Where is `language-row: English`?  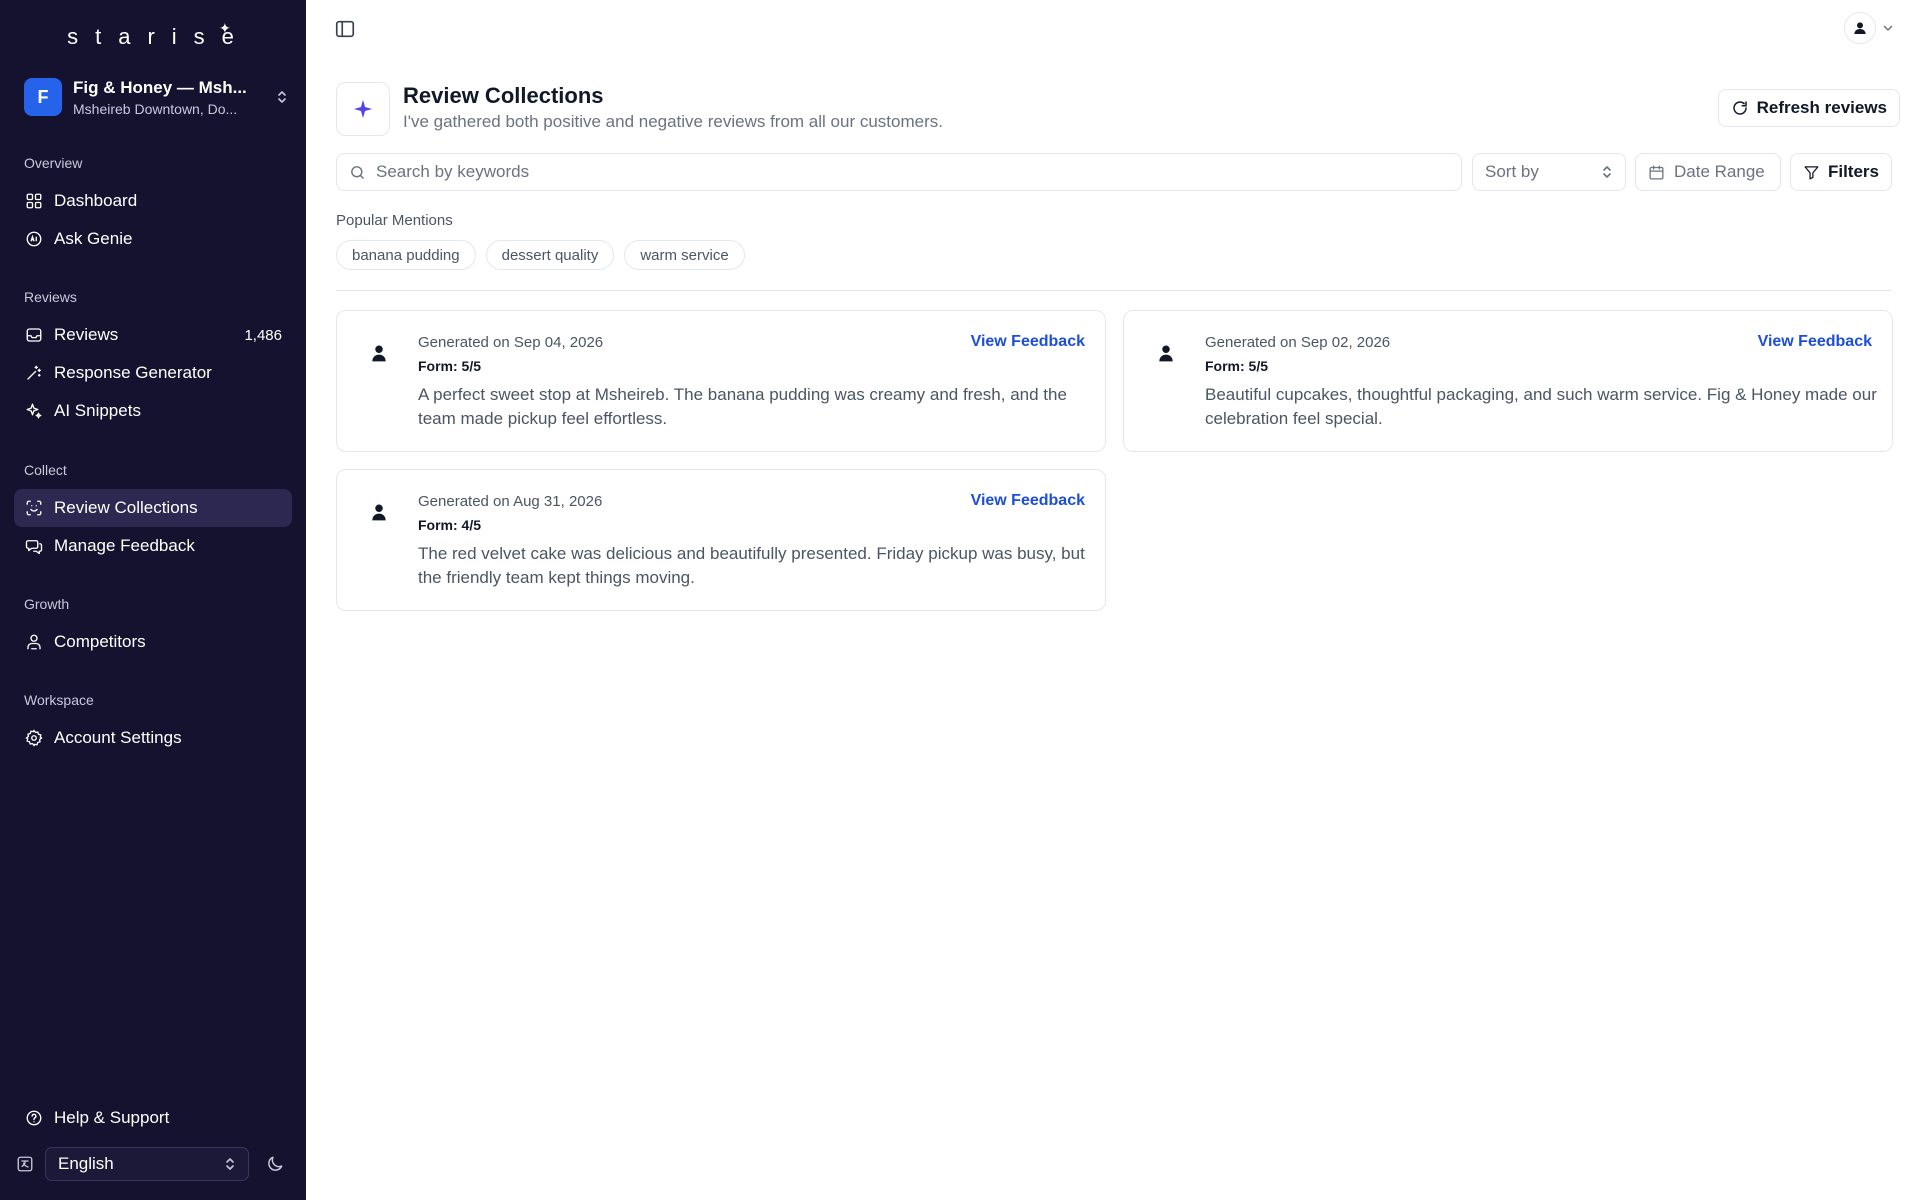
language-row: English is located at coordinates (153, 1164).